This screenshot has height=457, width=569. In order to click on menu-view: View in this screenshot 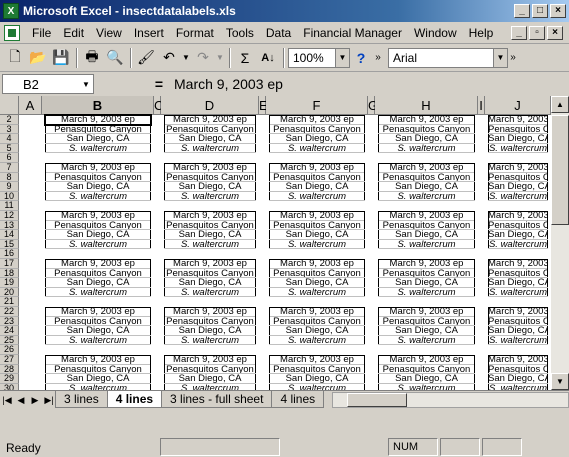, I will do `click(109, 33)`.